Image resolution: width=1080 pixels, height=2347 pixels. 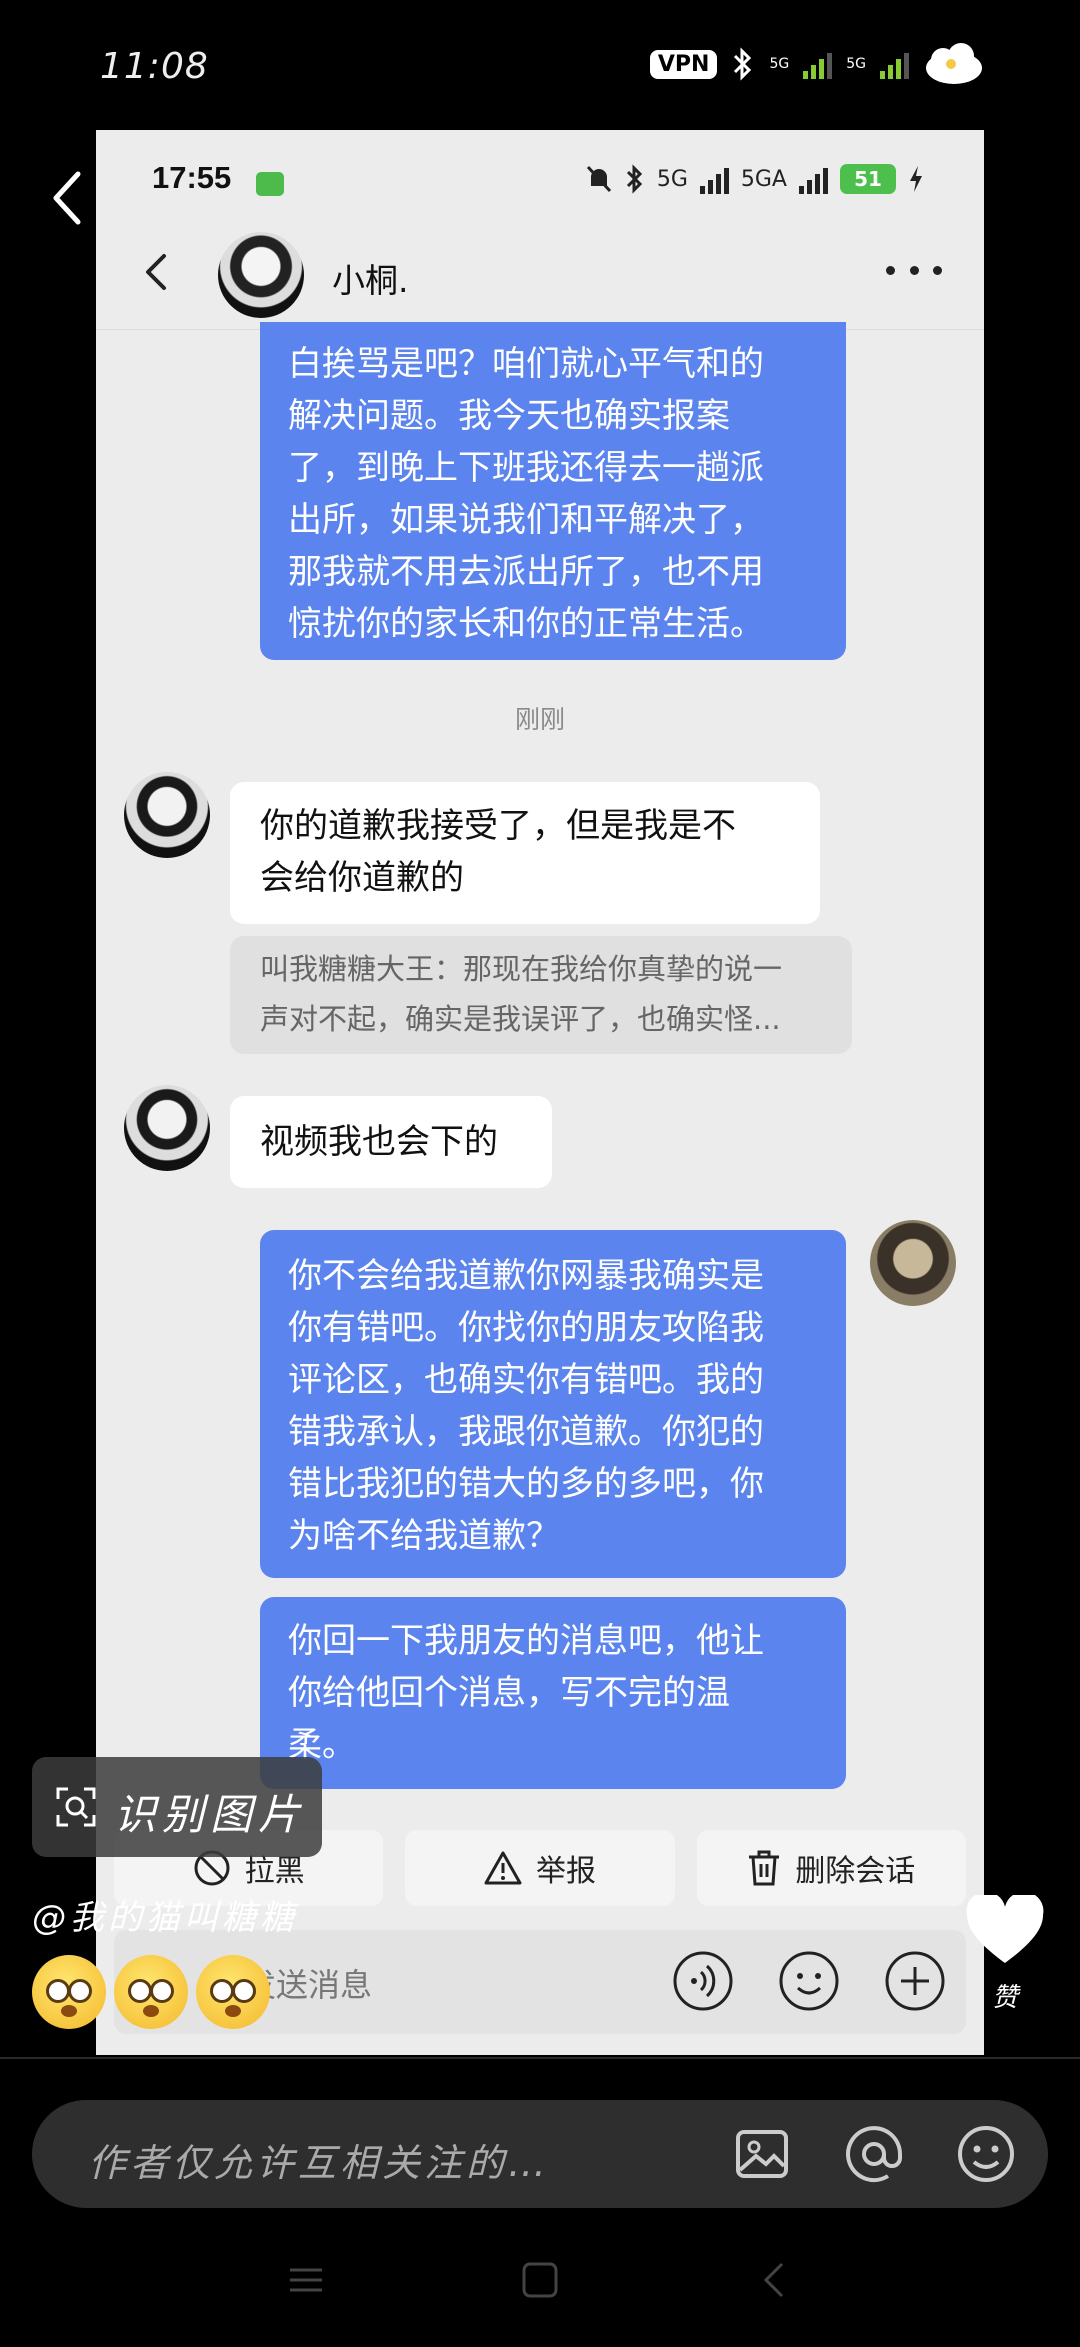 I want to click on trash-icon, so click(x=764, y=1868).